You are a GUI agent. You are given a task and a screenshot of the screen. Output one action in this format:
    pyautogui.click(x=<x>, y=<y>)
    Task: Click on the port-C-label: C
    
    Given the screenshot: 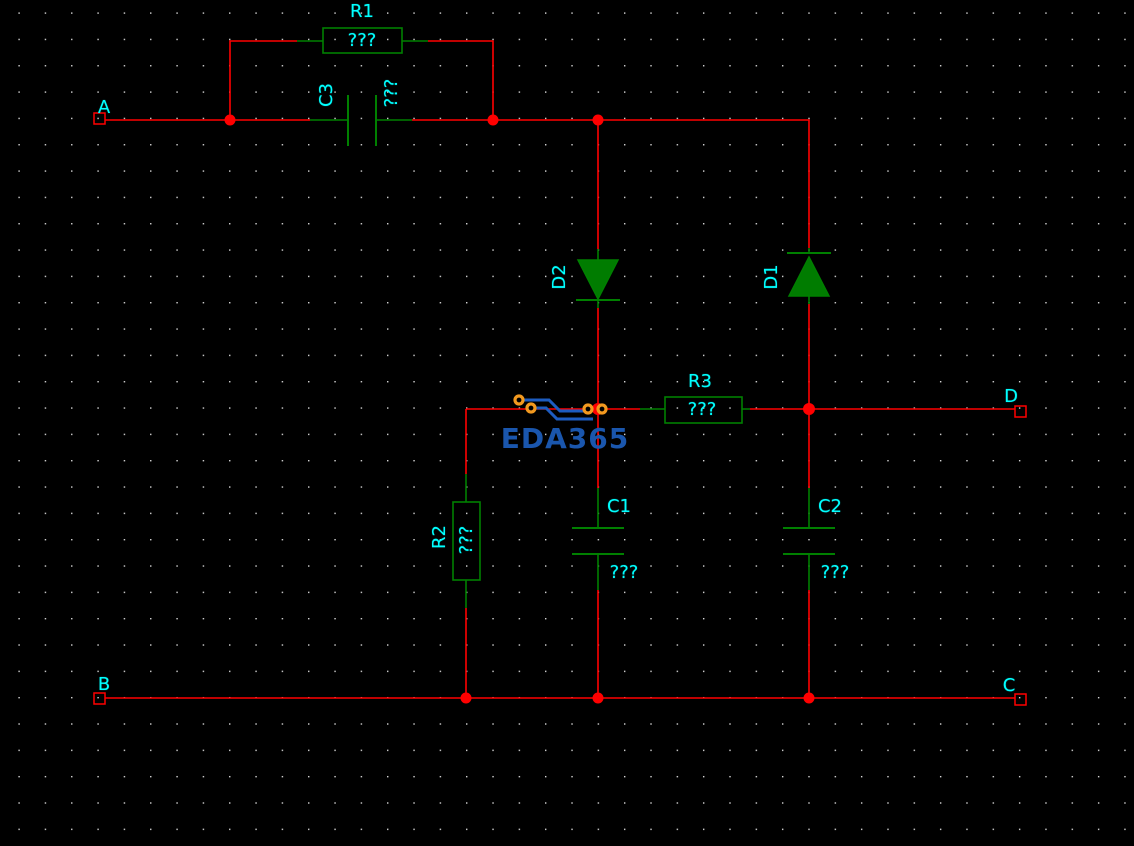 What is the action you would take?
    pyautogui.click(x=1009, y=686)
    